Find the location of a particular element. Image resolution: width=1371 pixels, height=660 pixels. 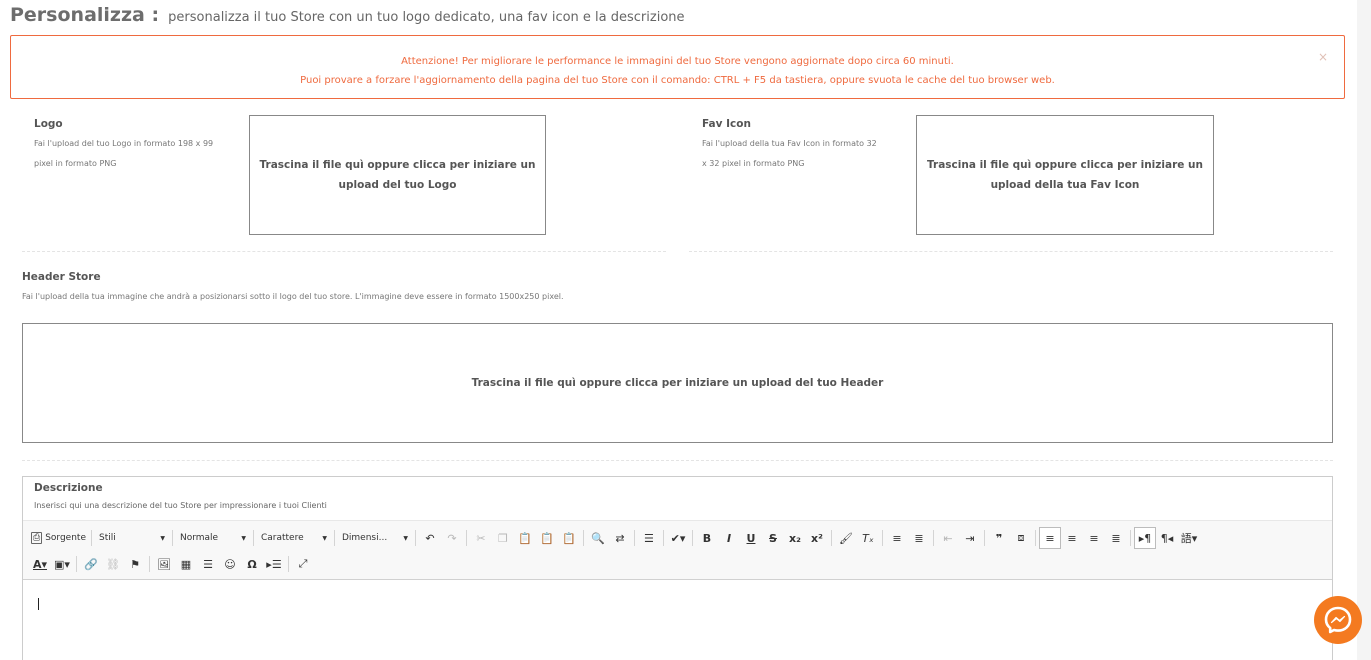

blockquote-icon: ❞ is located at coordinates (999, 538).